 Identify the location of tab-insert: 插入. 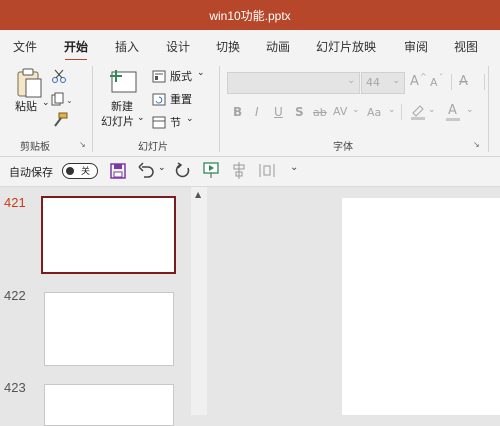
(127, 46).